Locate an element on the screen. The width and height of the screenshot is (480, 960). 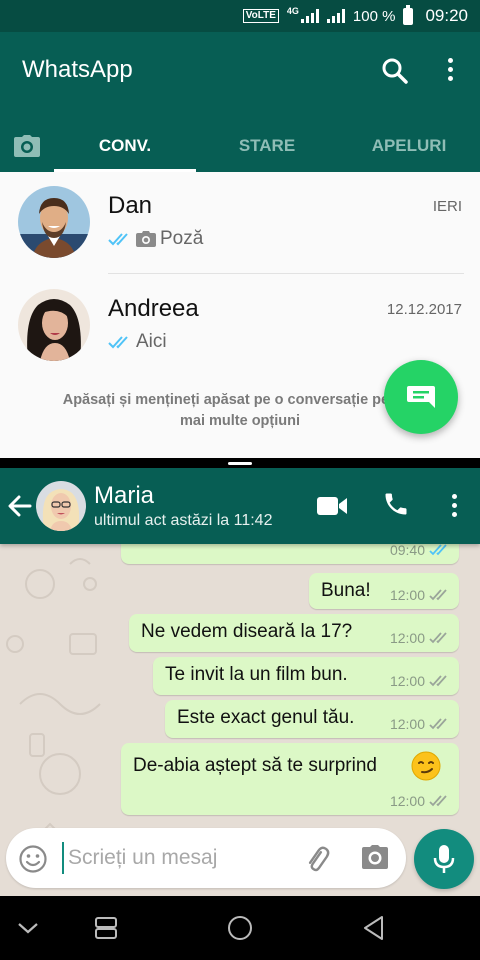
chat-time: 12.12.2017 is located at coordinates (424, 309).